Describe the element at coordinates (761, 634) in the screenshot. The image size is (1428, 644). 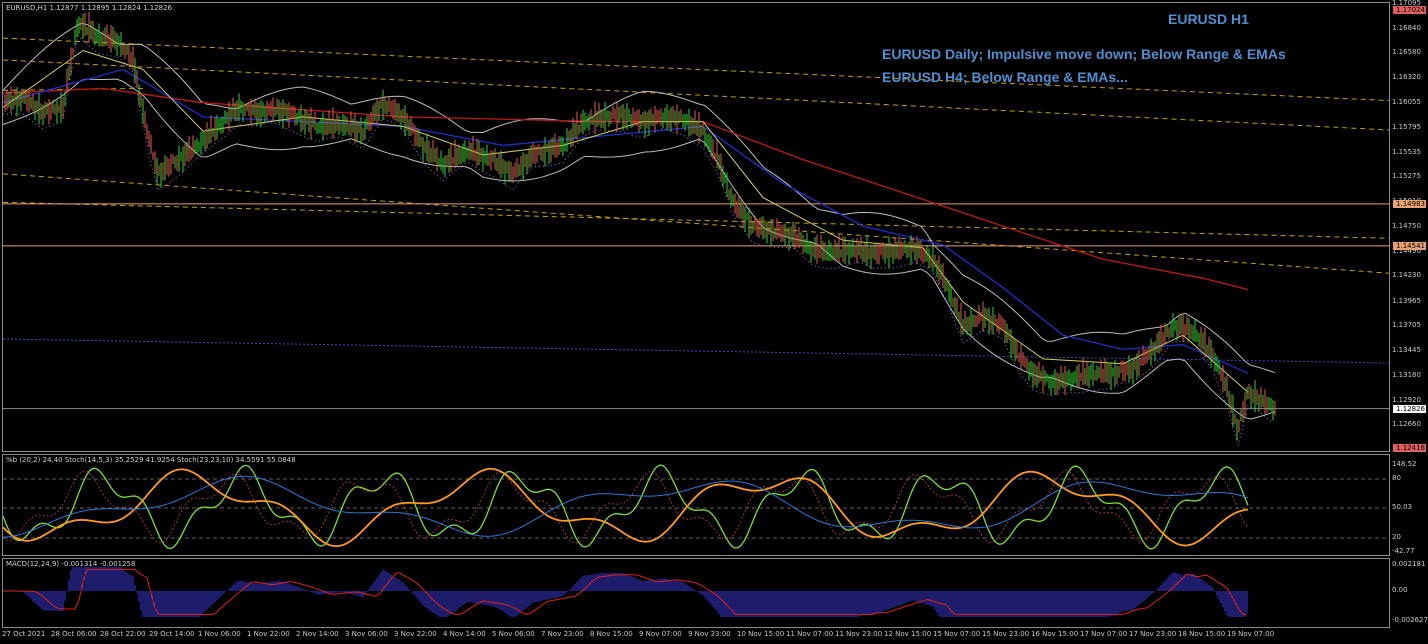
I see `time-label: 10 Nov 15:00` at that location.